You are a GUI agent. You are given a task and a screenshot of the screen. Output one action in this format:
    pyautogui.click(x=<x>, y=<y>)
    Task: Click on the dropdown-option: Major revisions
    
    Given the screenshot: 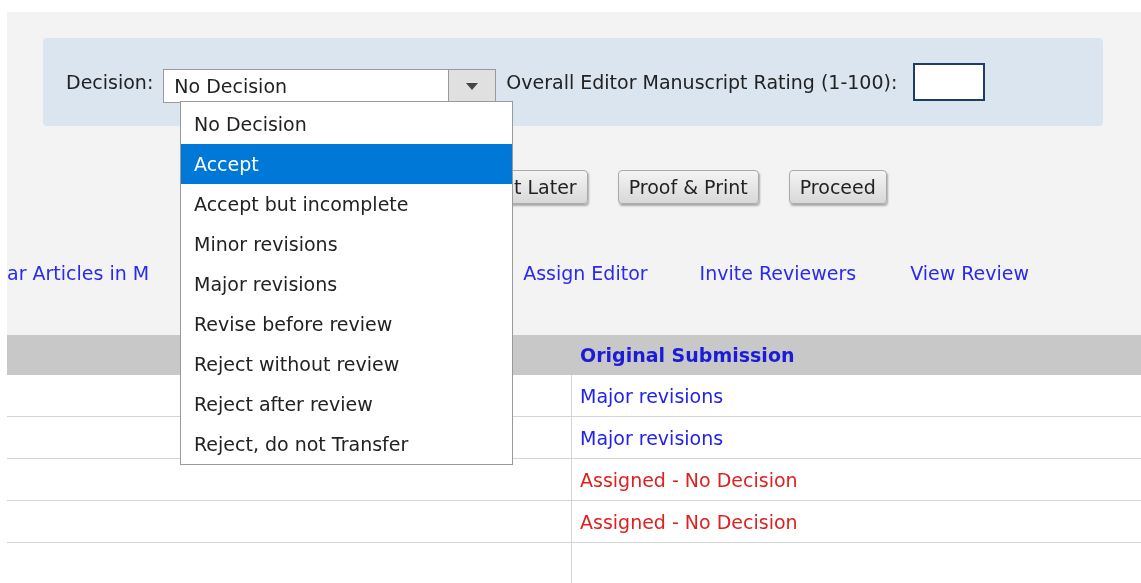 What is the action you would take?
    pyautogui.click(x=346, y=284)
    